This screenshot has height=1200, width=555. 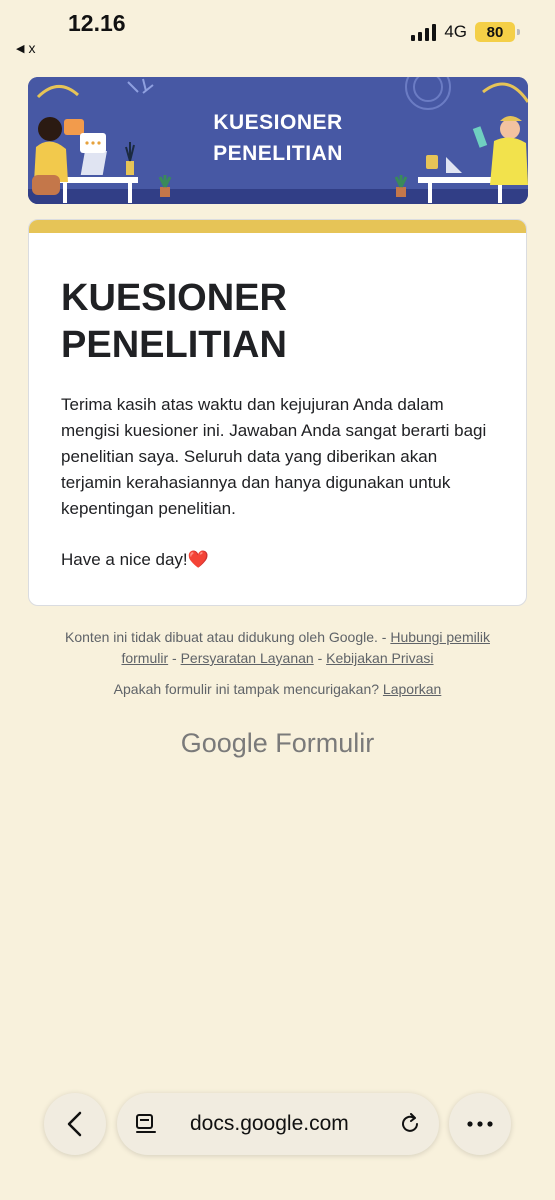 What do you see at coordinates (32, 48) in the screenshot?
I see `back-app-label: x` at bounding box center [32, 48].